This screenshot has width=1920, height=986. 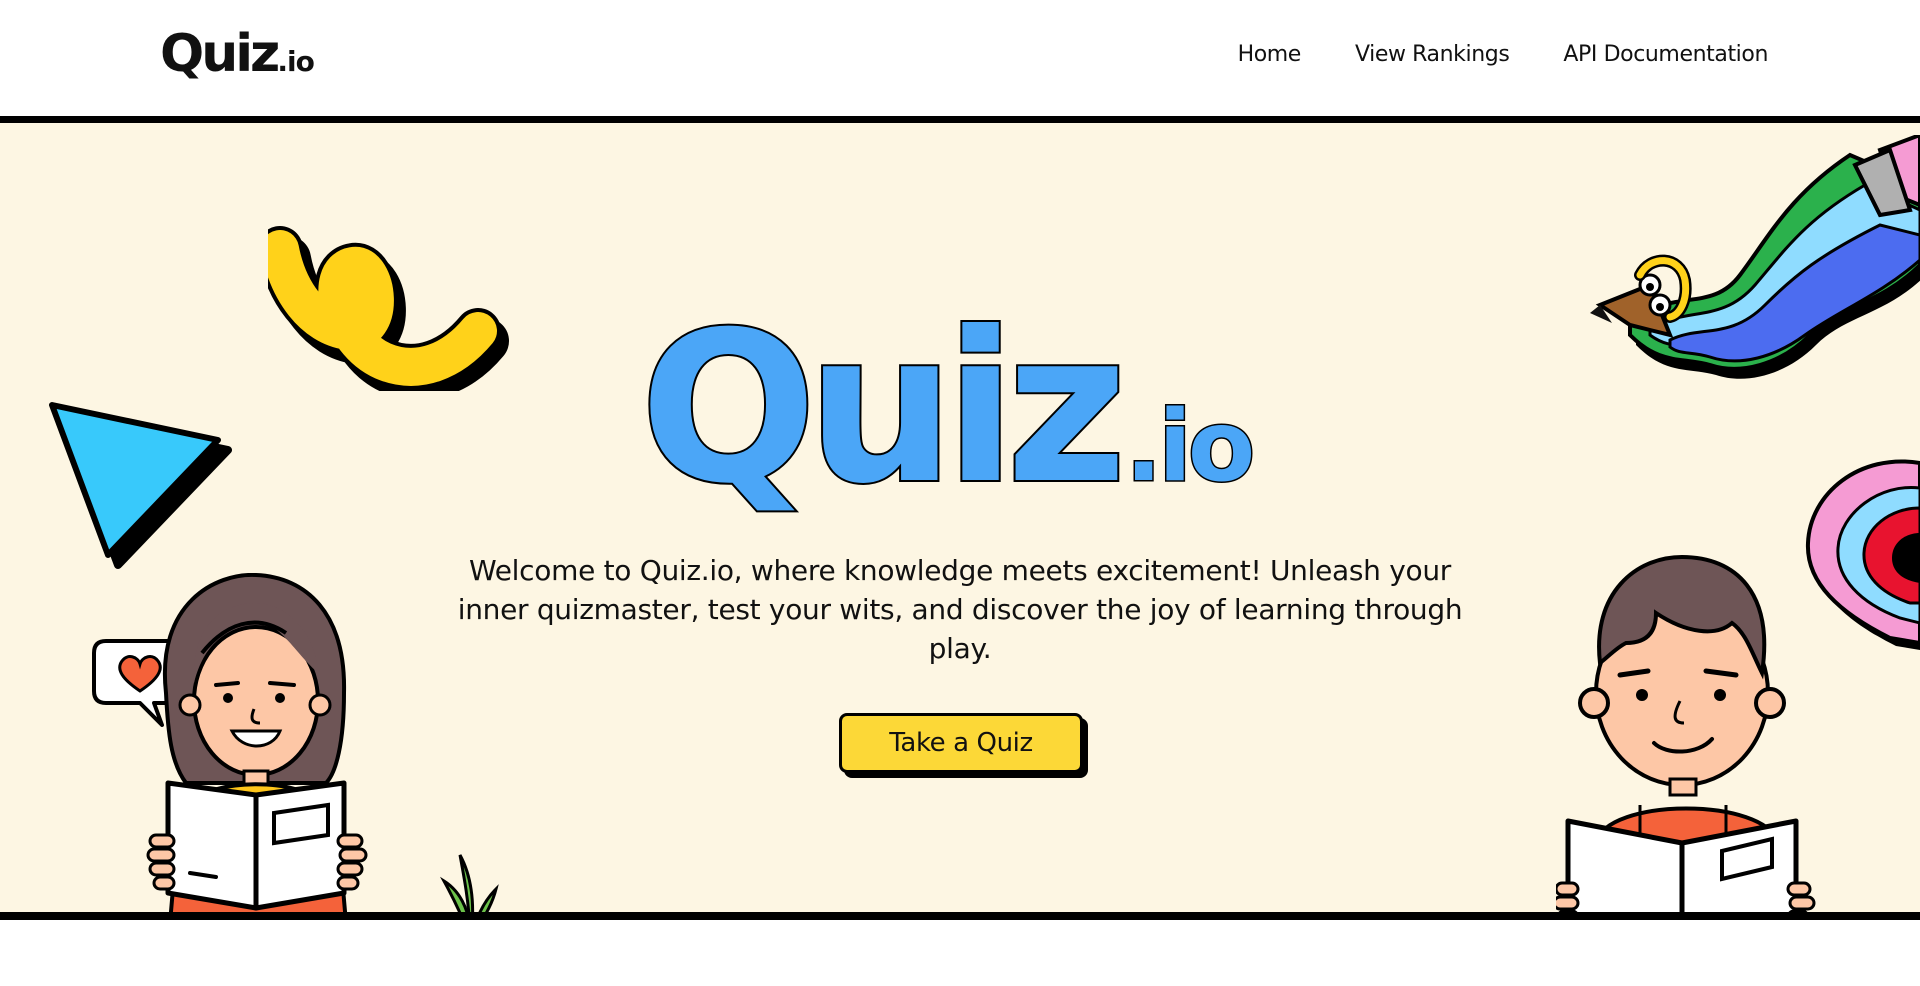 What do you see at coordinates (1755, 257) in the screenshot?
I see `pencil-worm-decoration-icon` at bounding box center [1755, 257].